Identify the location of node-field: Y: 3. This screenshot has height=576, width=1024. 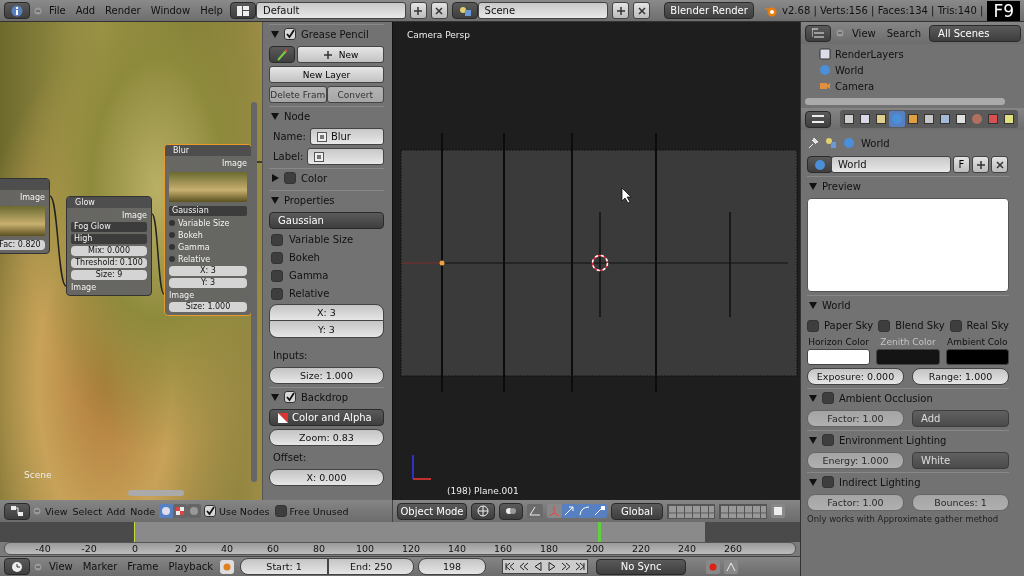
(208, 283).